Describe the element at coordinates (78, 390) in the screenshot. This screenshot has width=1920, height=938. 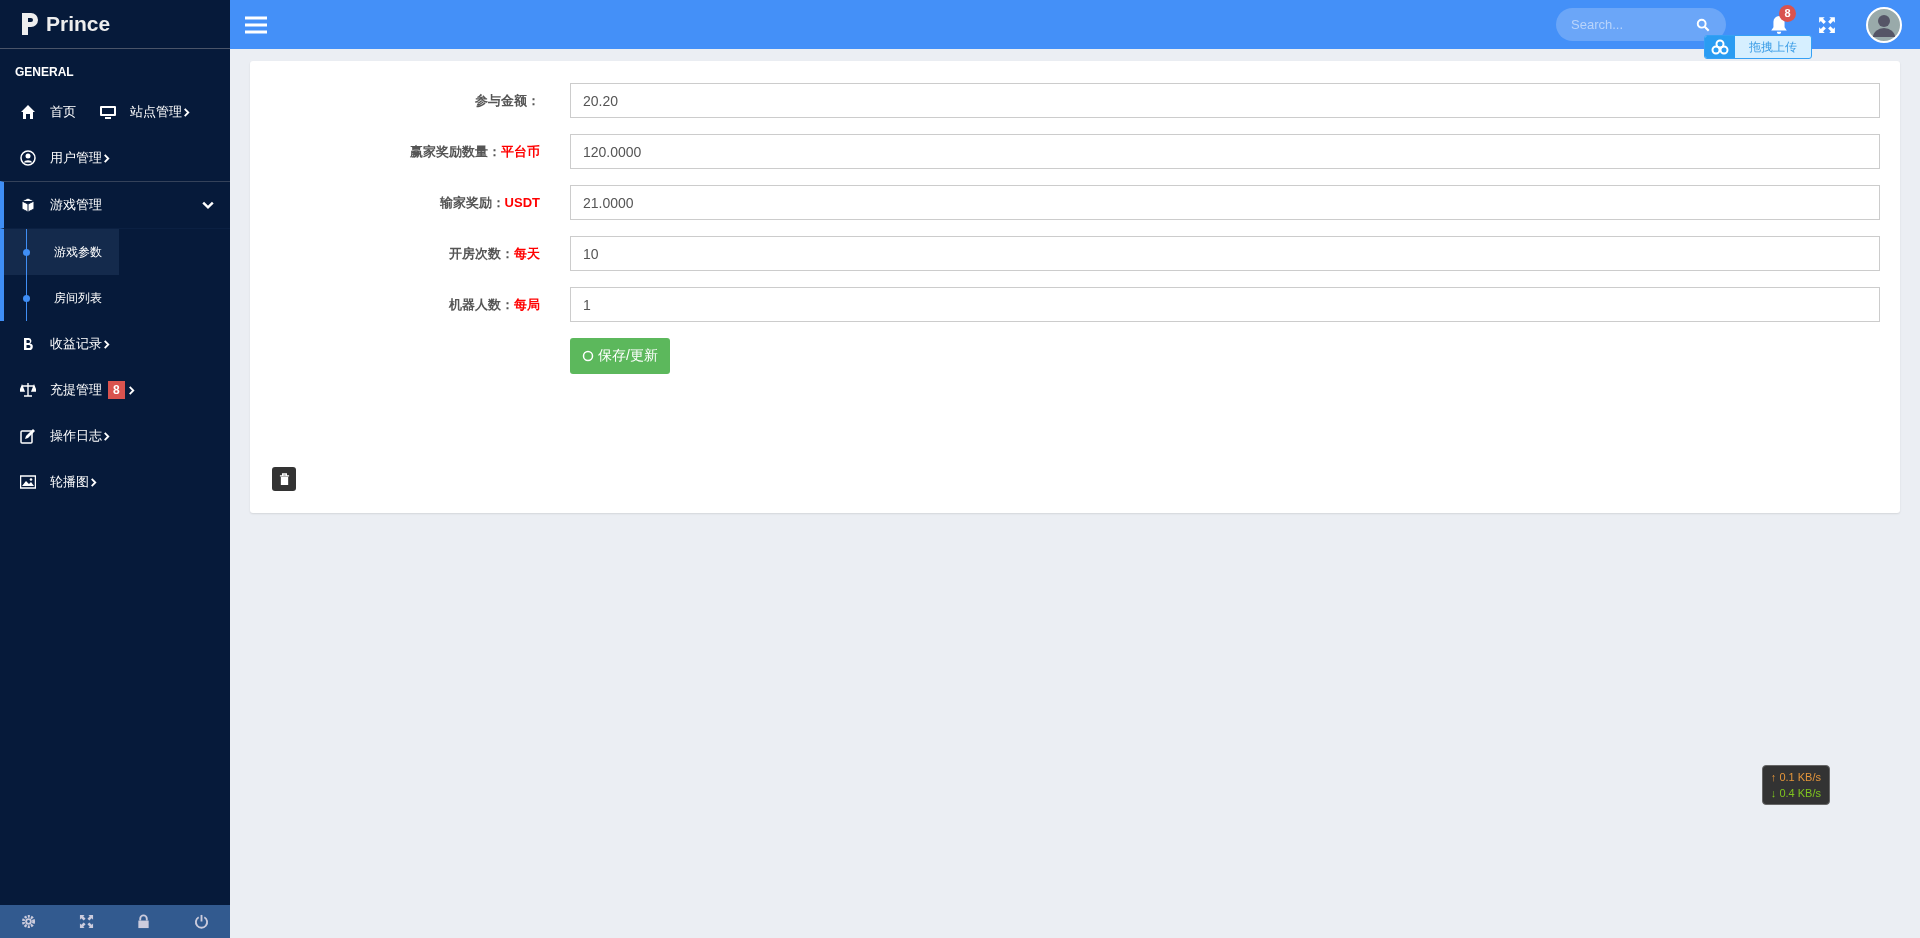
I see `sidebar-item: 充提管理 8` at that location.